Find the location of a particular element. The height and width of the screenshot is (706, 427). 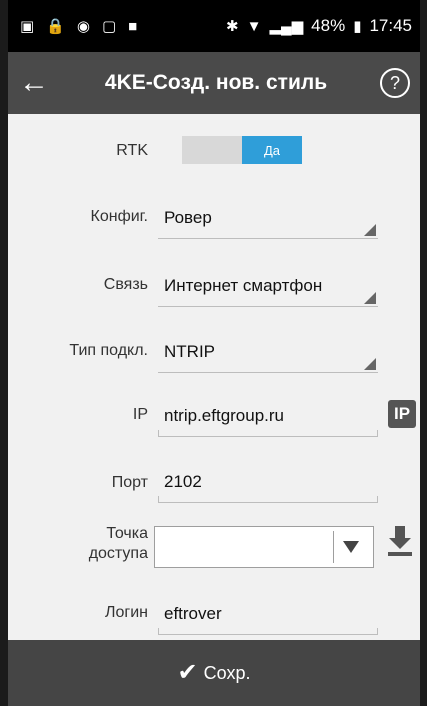

page-title: 4KE-Созд. нов. стиль is located at coordinates (216, 82).